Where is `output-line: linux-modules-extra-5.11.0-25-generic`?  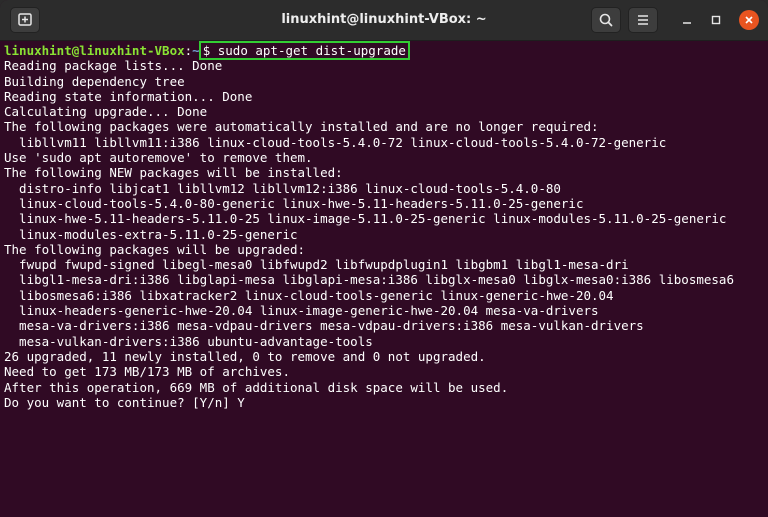 output-line: linux-modules-extra-5.11.0-25-generic is located at coordinates (151, 234).